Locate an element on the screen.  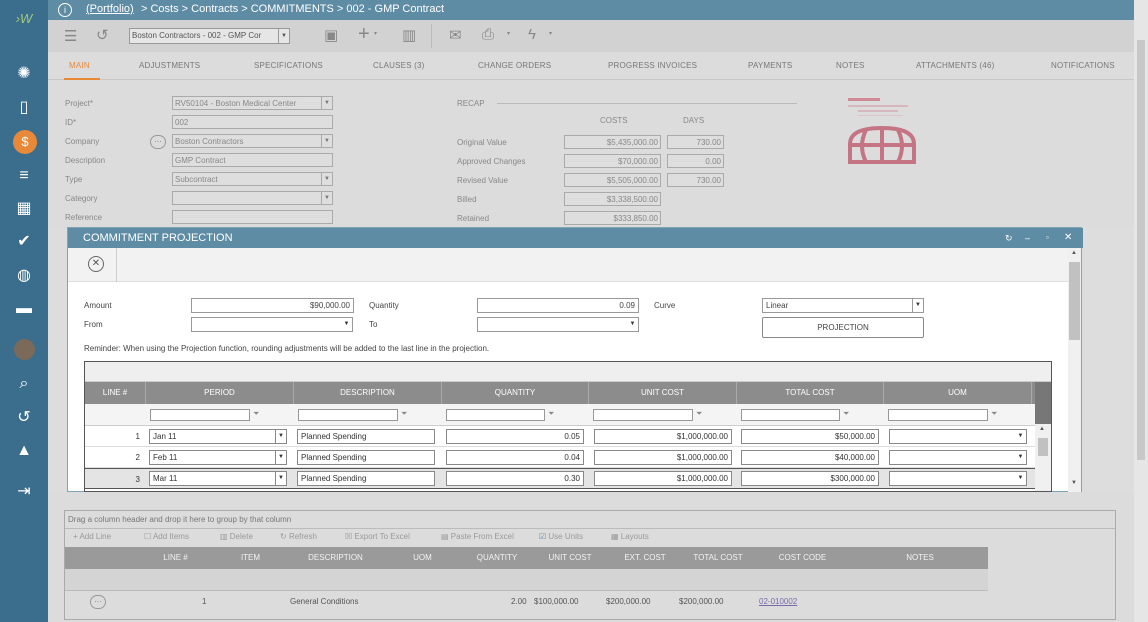
quantity-filter-input is located at coordinates (495, 415).